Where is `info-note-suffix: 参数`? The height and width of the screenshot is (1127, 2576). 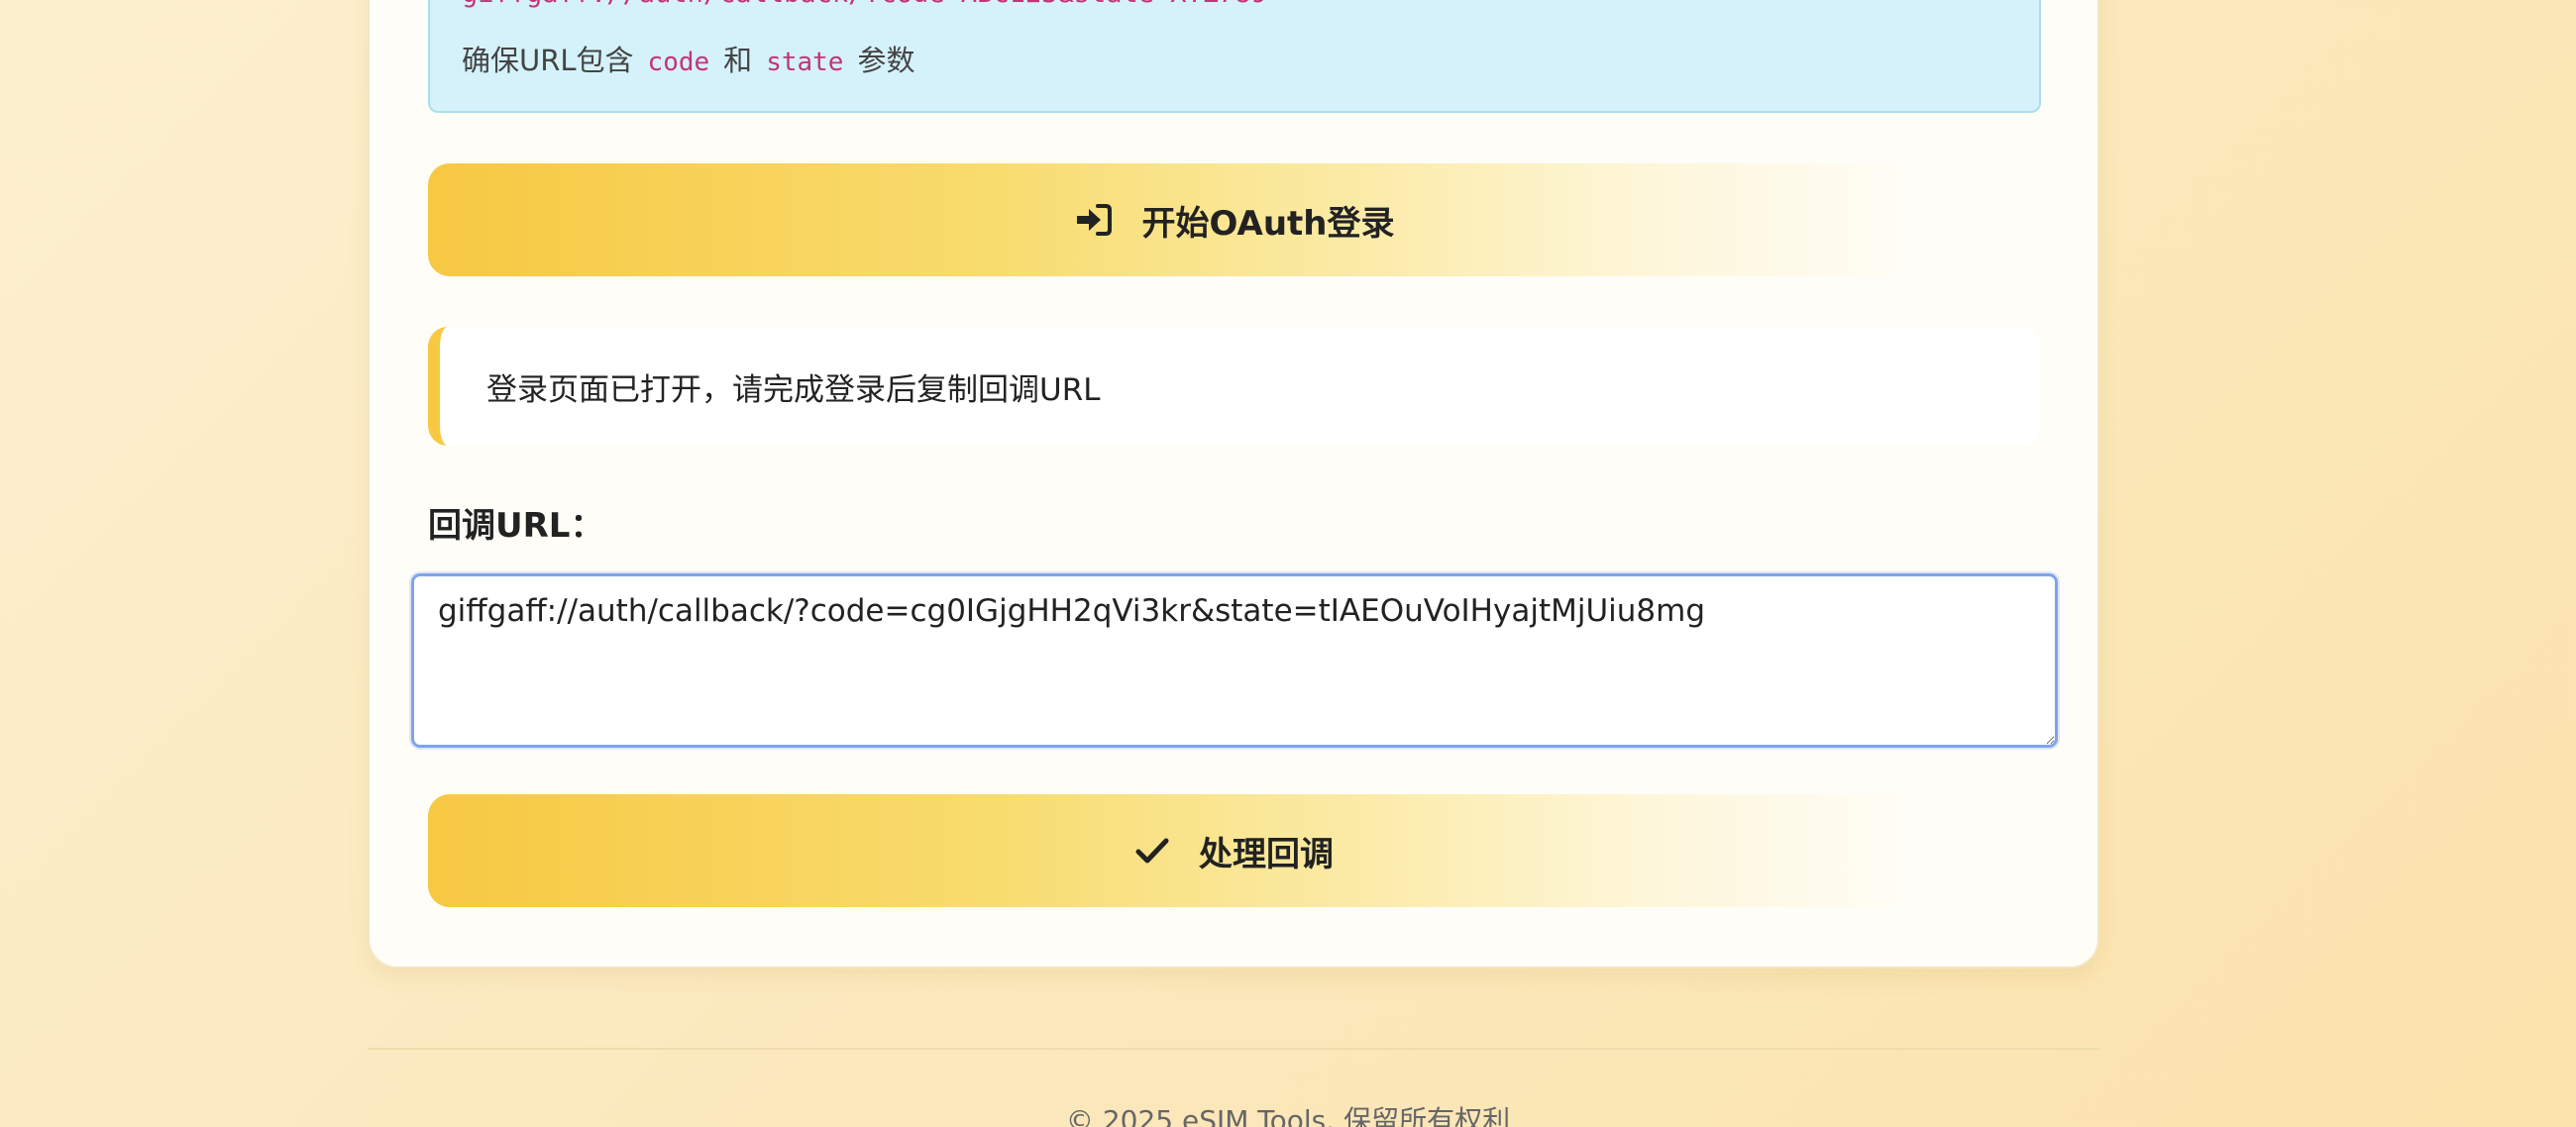
info-note-suffix: 参数 is located at coordinates (886, 61).